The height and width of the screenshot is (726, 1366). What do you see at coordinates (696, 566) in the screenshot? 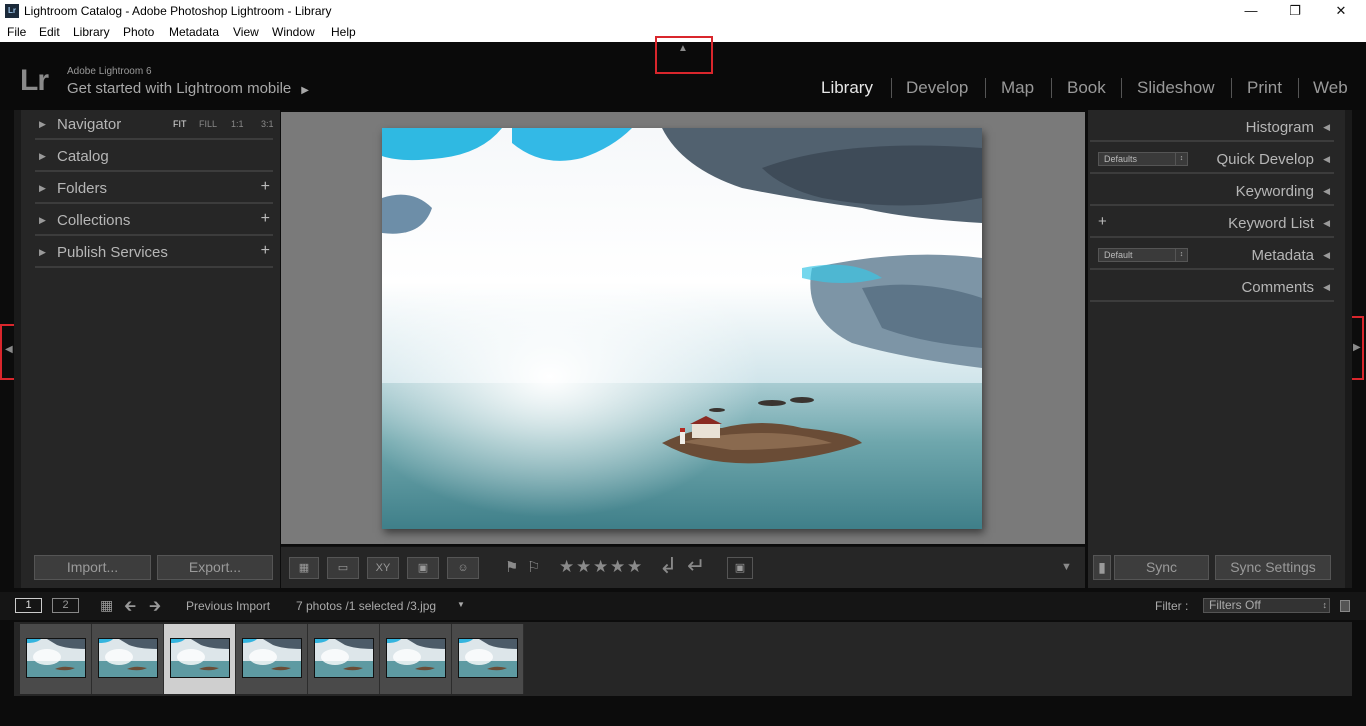
I see `rotate-right-icon: ↵` at bounding box center [696, 566].